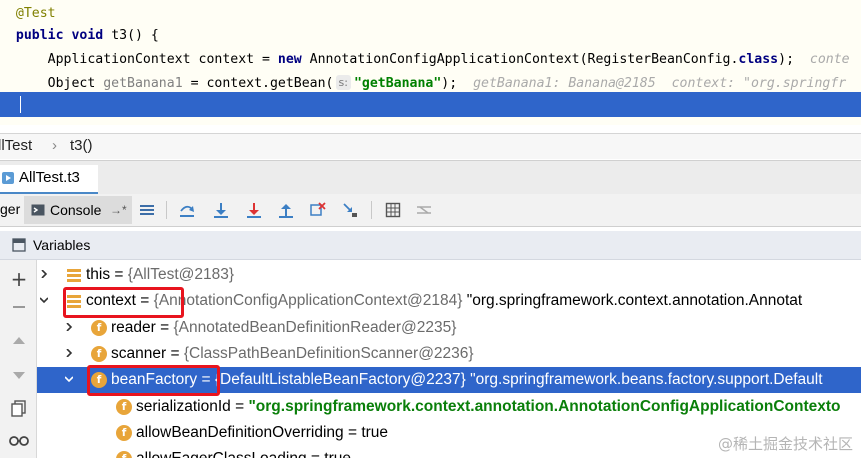 Image resolution: width=861 pixels, height=458 pixels. I want to click on var-type: {AnnotatedBeanDefinitionReader@2235}, so click(315, 327).